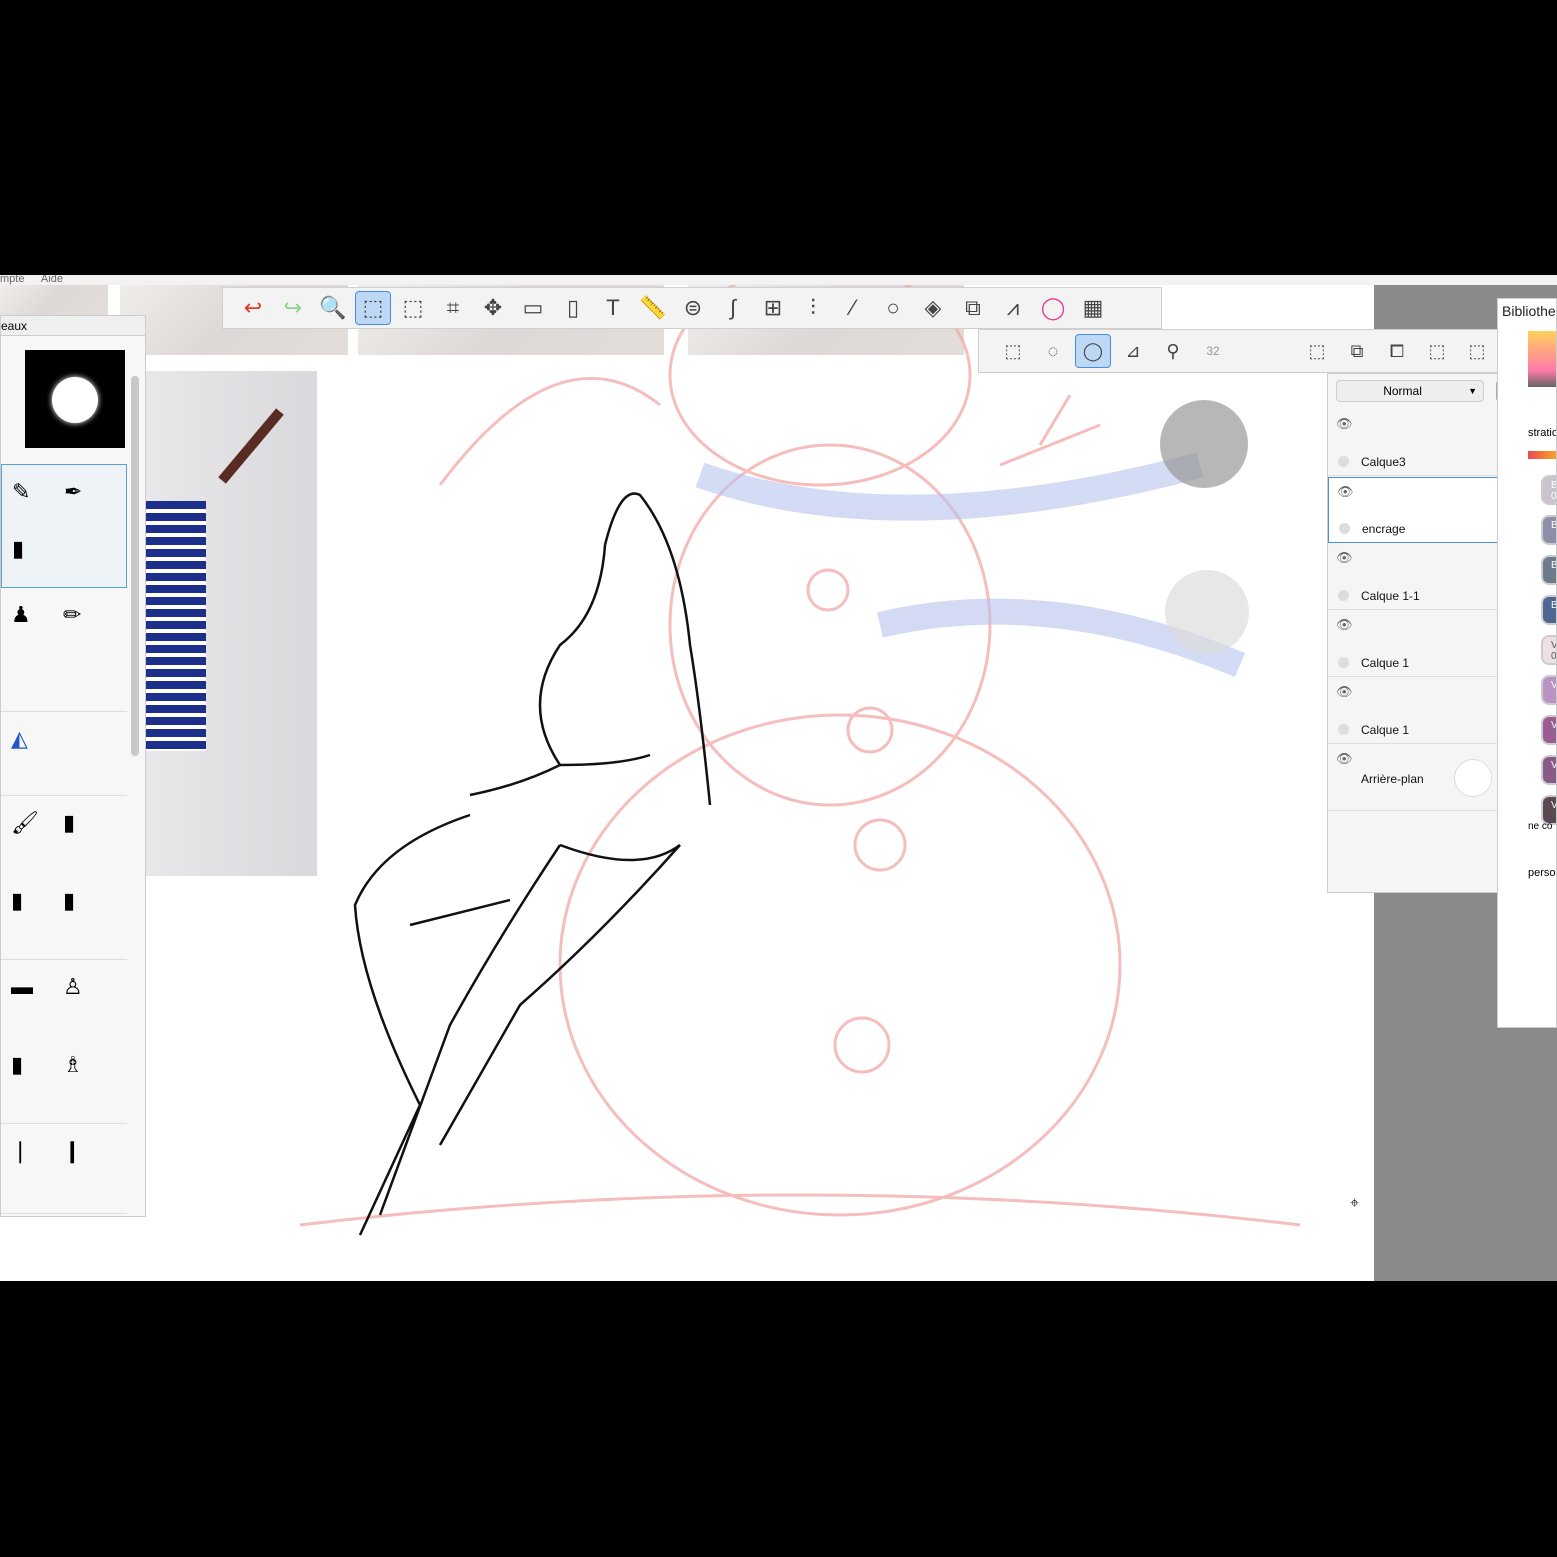 The width and height of the screenshot is (1557, 1557). What do you see at coordinates (1317, 351) in the screenshot?
I see `replace-selection-icon: ⬚` at bounding box center [1317, 351].